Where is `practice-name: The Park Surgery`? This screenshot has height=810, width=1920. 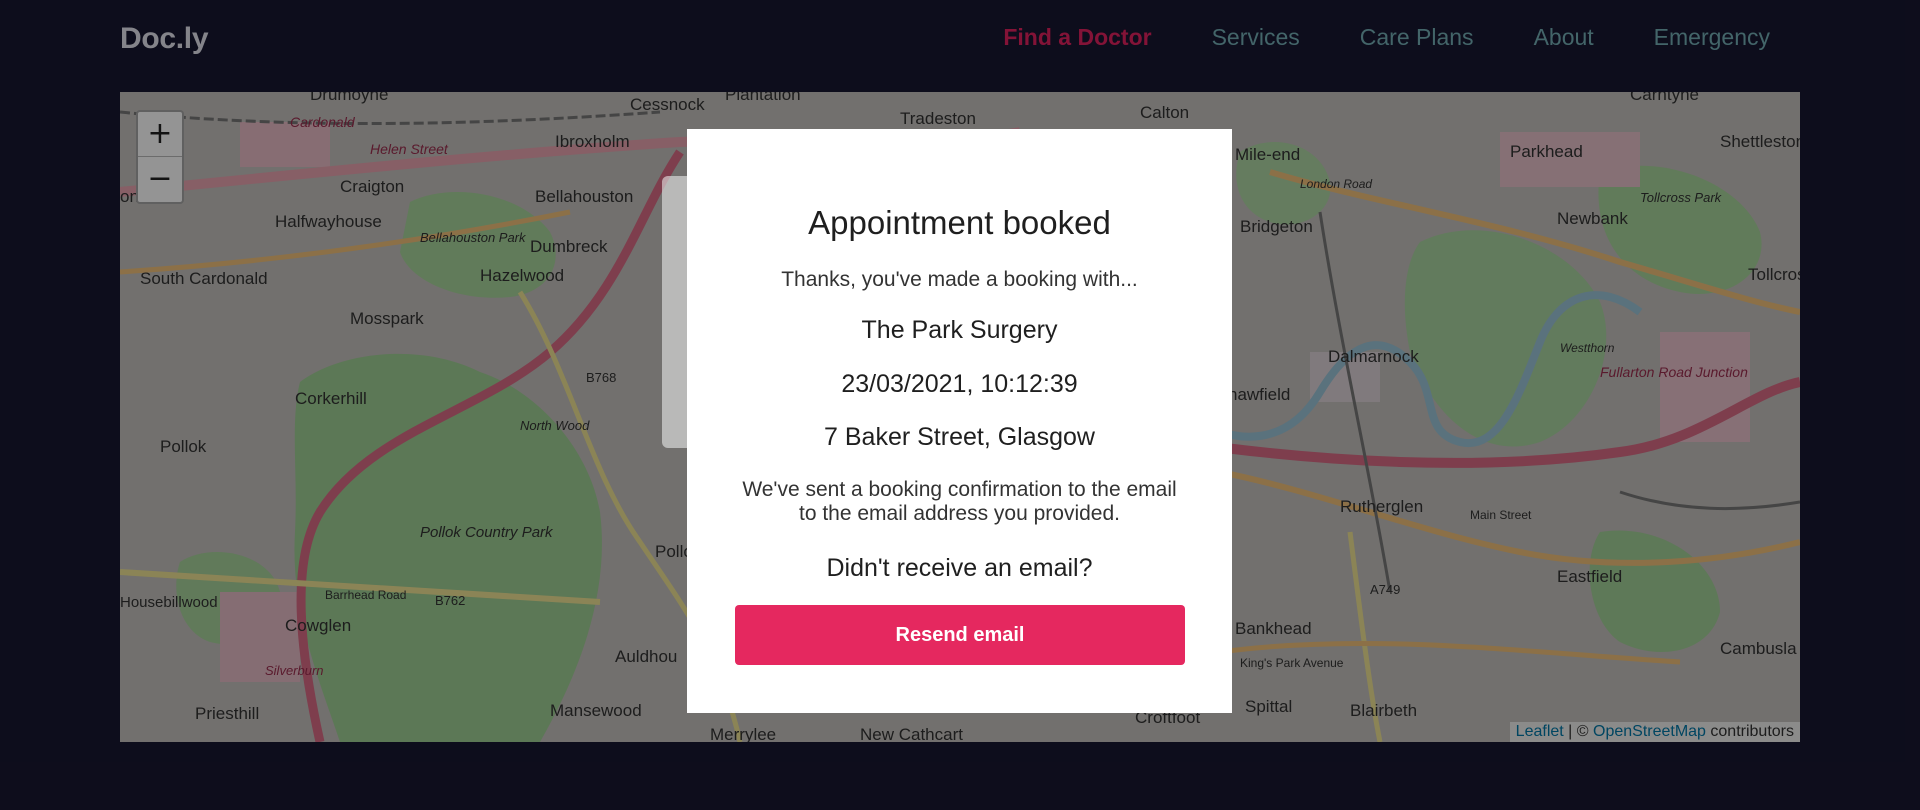 practice-name: The Park Surgery is located at coordinates (959, 330).